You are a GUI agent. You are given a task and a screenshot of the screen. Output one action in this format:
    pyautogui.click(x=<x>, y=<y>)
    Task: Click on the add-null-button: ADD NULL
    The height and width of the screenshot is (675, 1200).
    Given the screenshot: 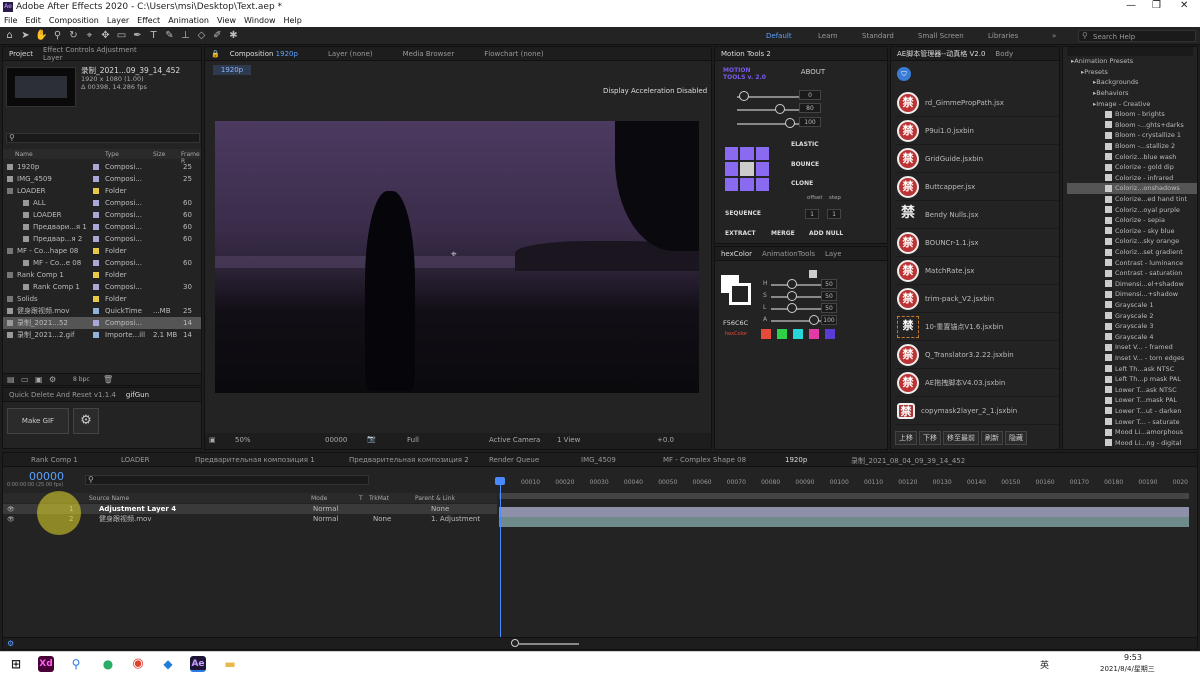 What is the action you would take?
    pyautogui.click(x=826, y=233)
    